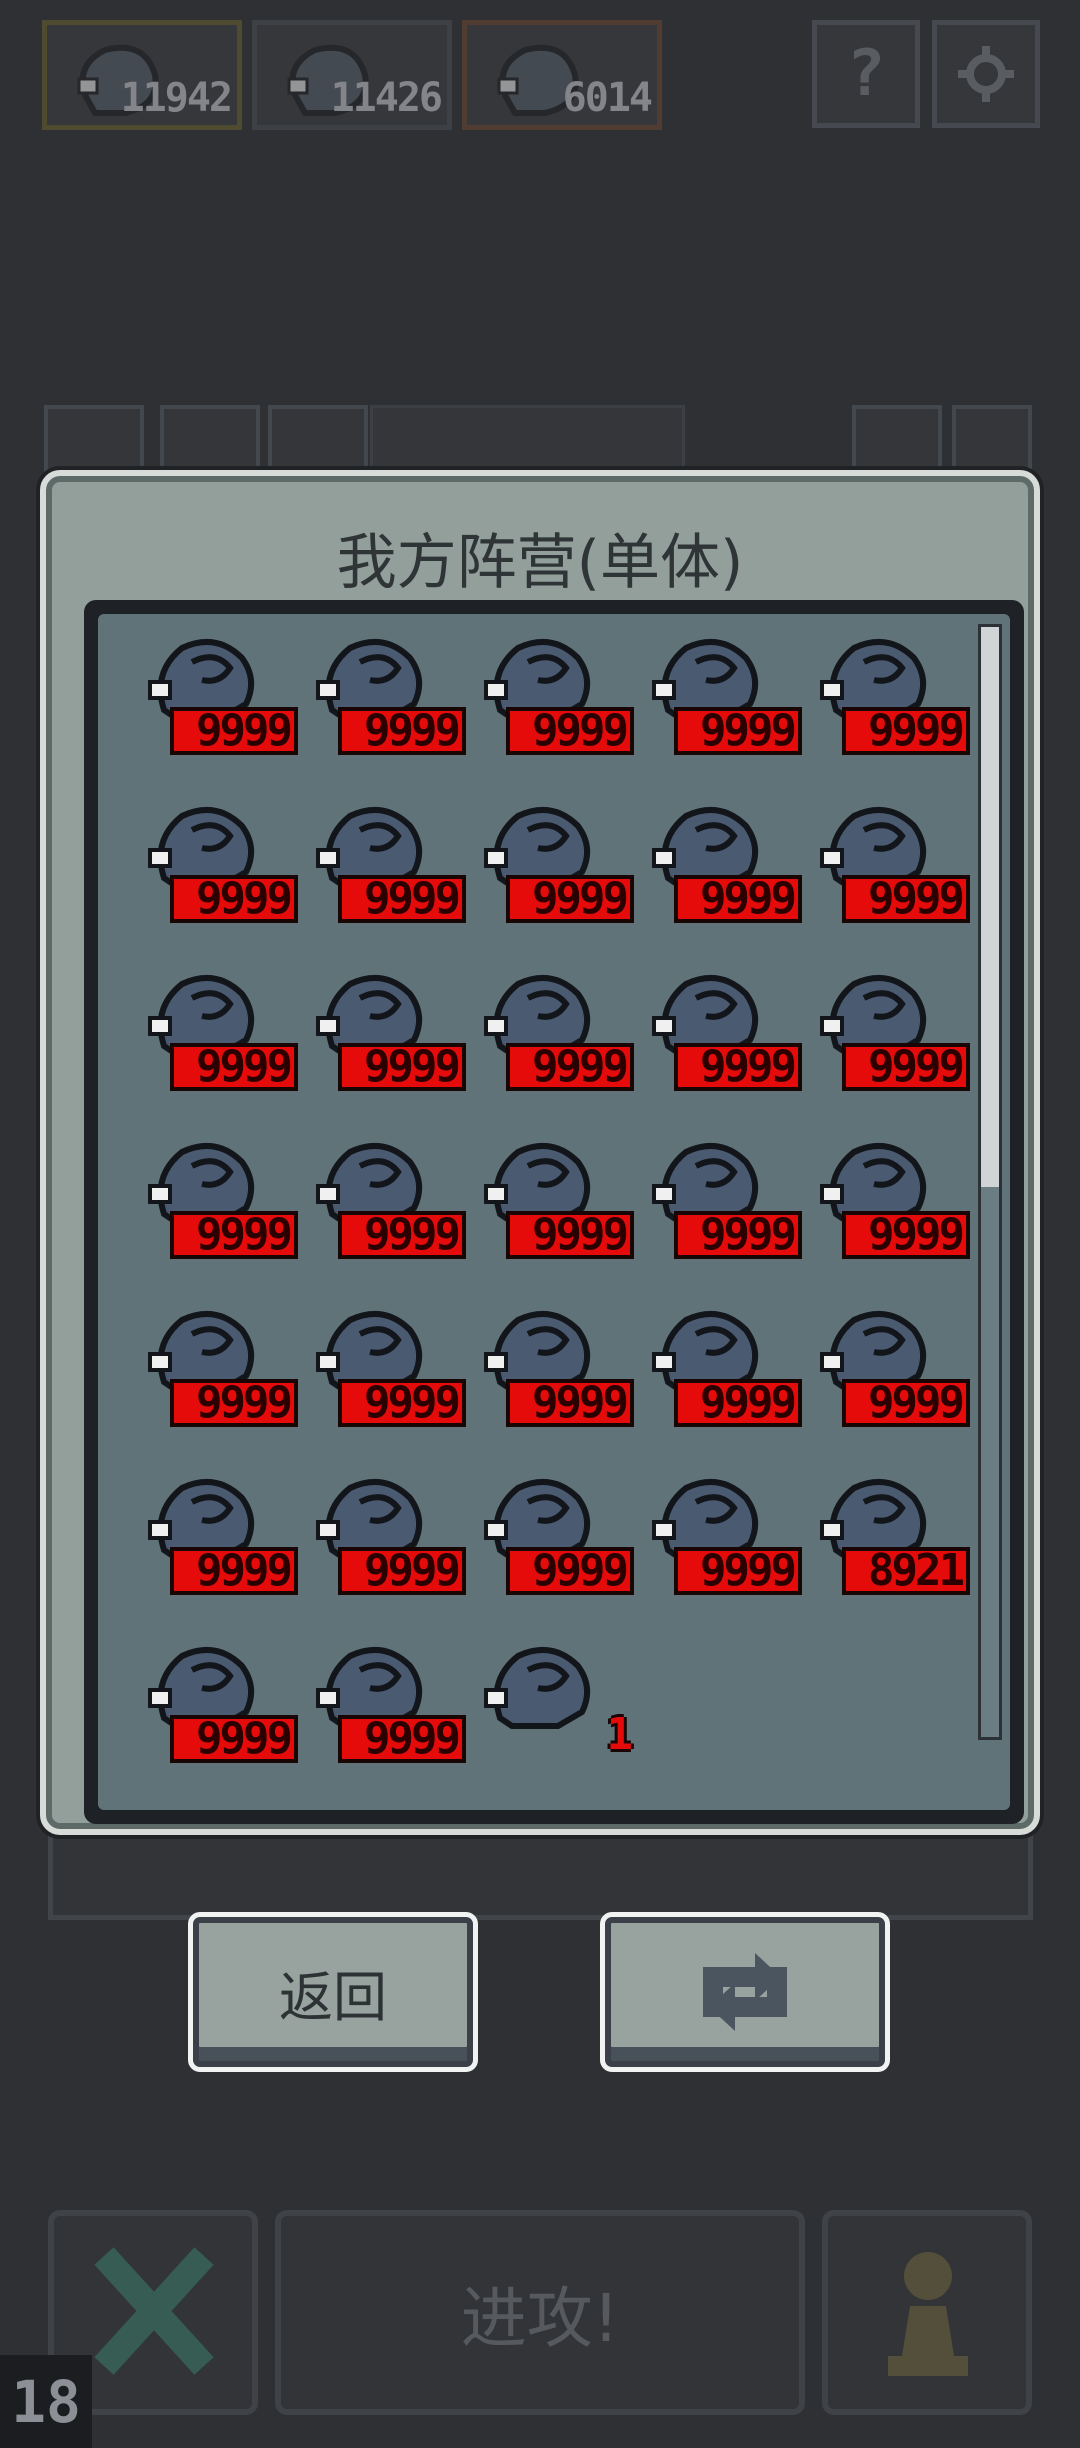 The height and width of the screenshot is (2448, 1080). What do you see at coordinates (556, 1720) in the screenshot?
I see `unit-cell: 1` at bounding box center [556, 1720].